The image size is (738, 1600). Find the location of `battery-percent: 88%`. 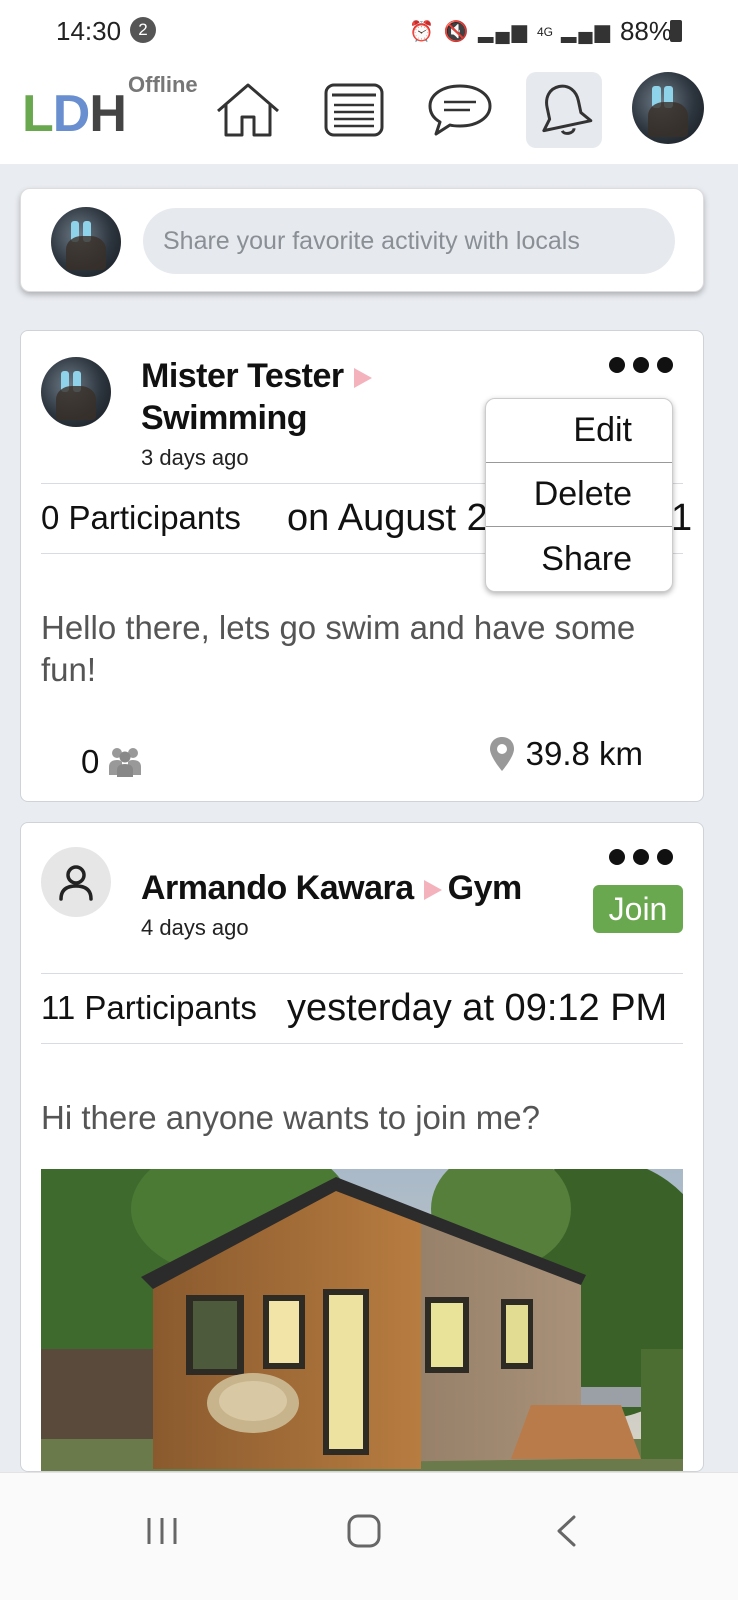

battery-percent: 88% is located at coordinates (645, 31).